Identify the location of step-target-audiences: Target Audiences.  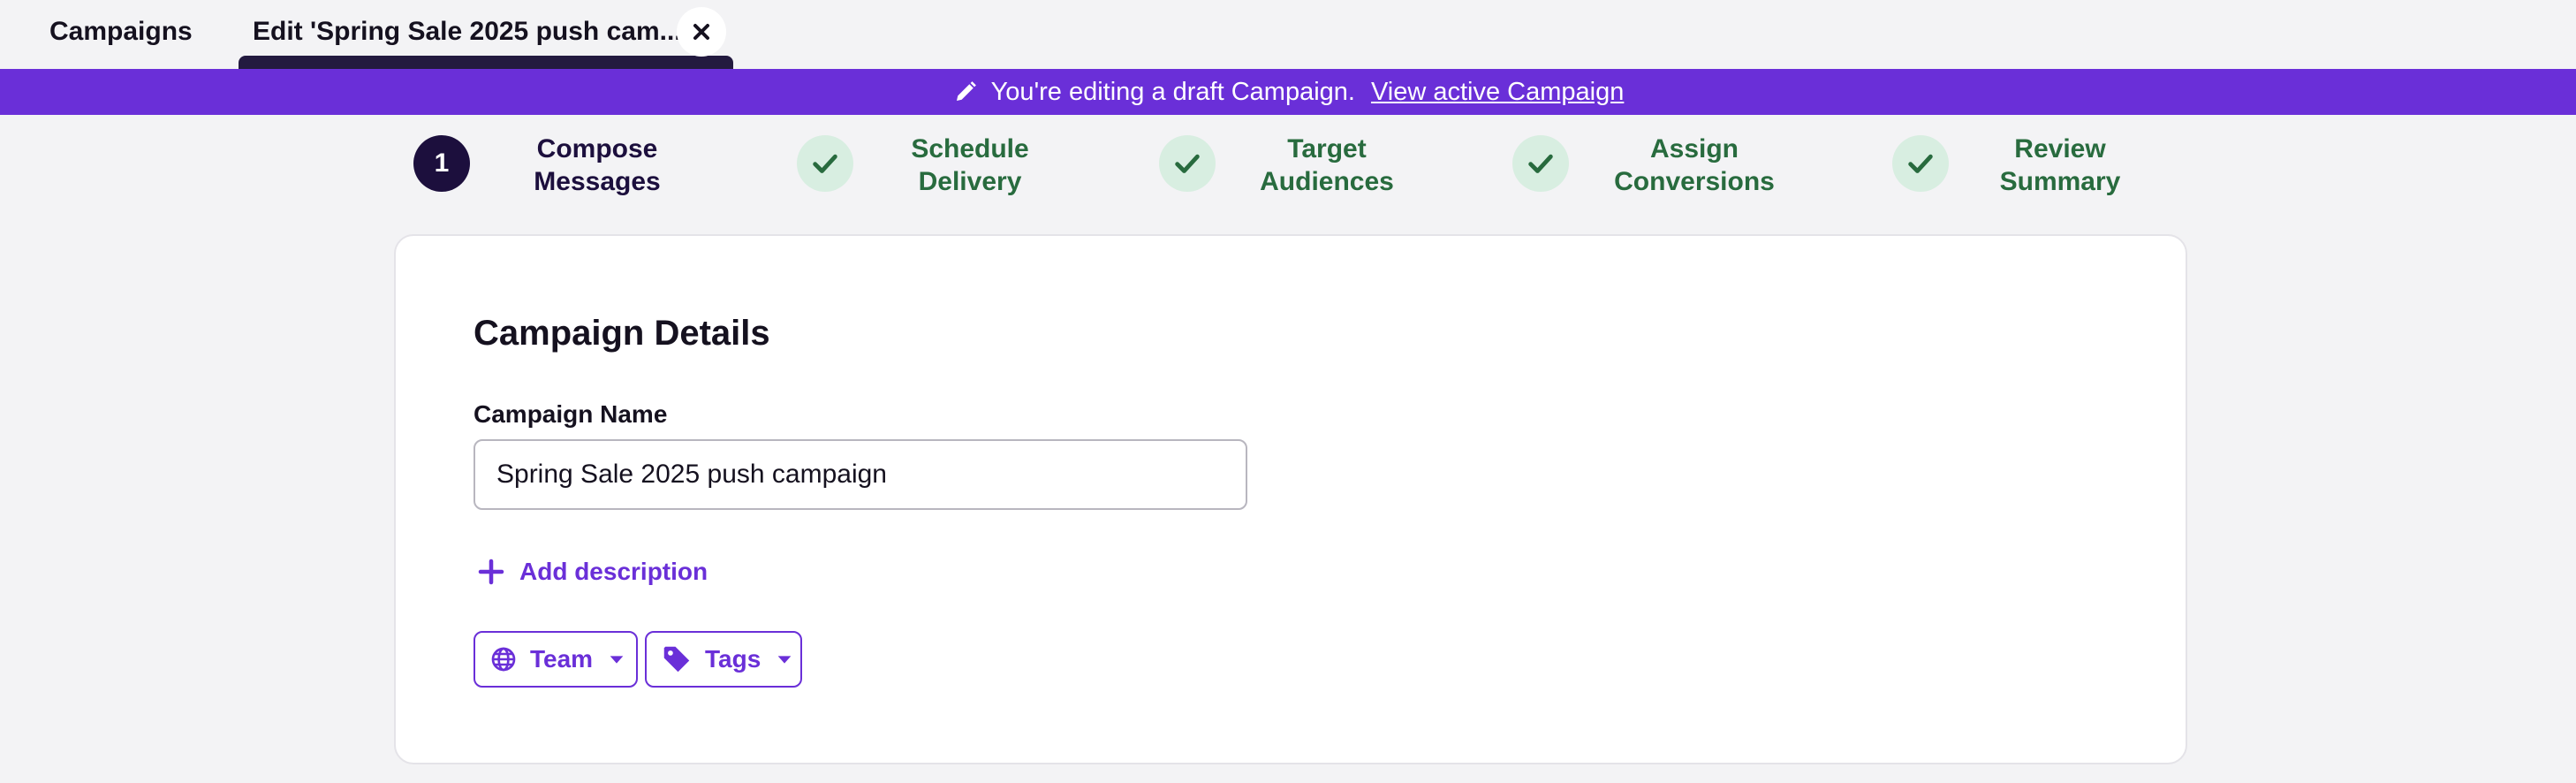
(1327, 165).